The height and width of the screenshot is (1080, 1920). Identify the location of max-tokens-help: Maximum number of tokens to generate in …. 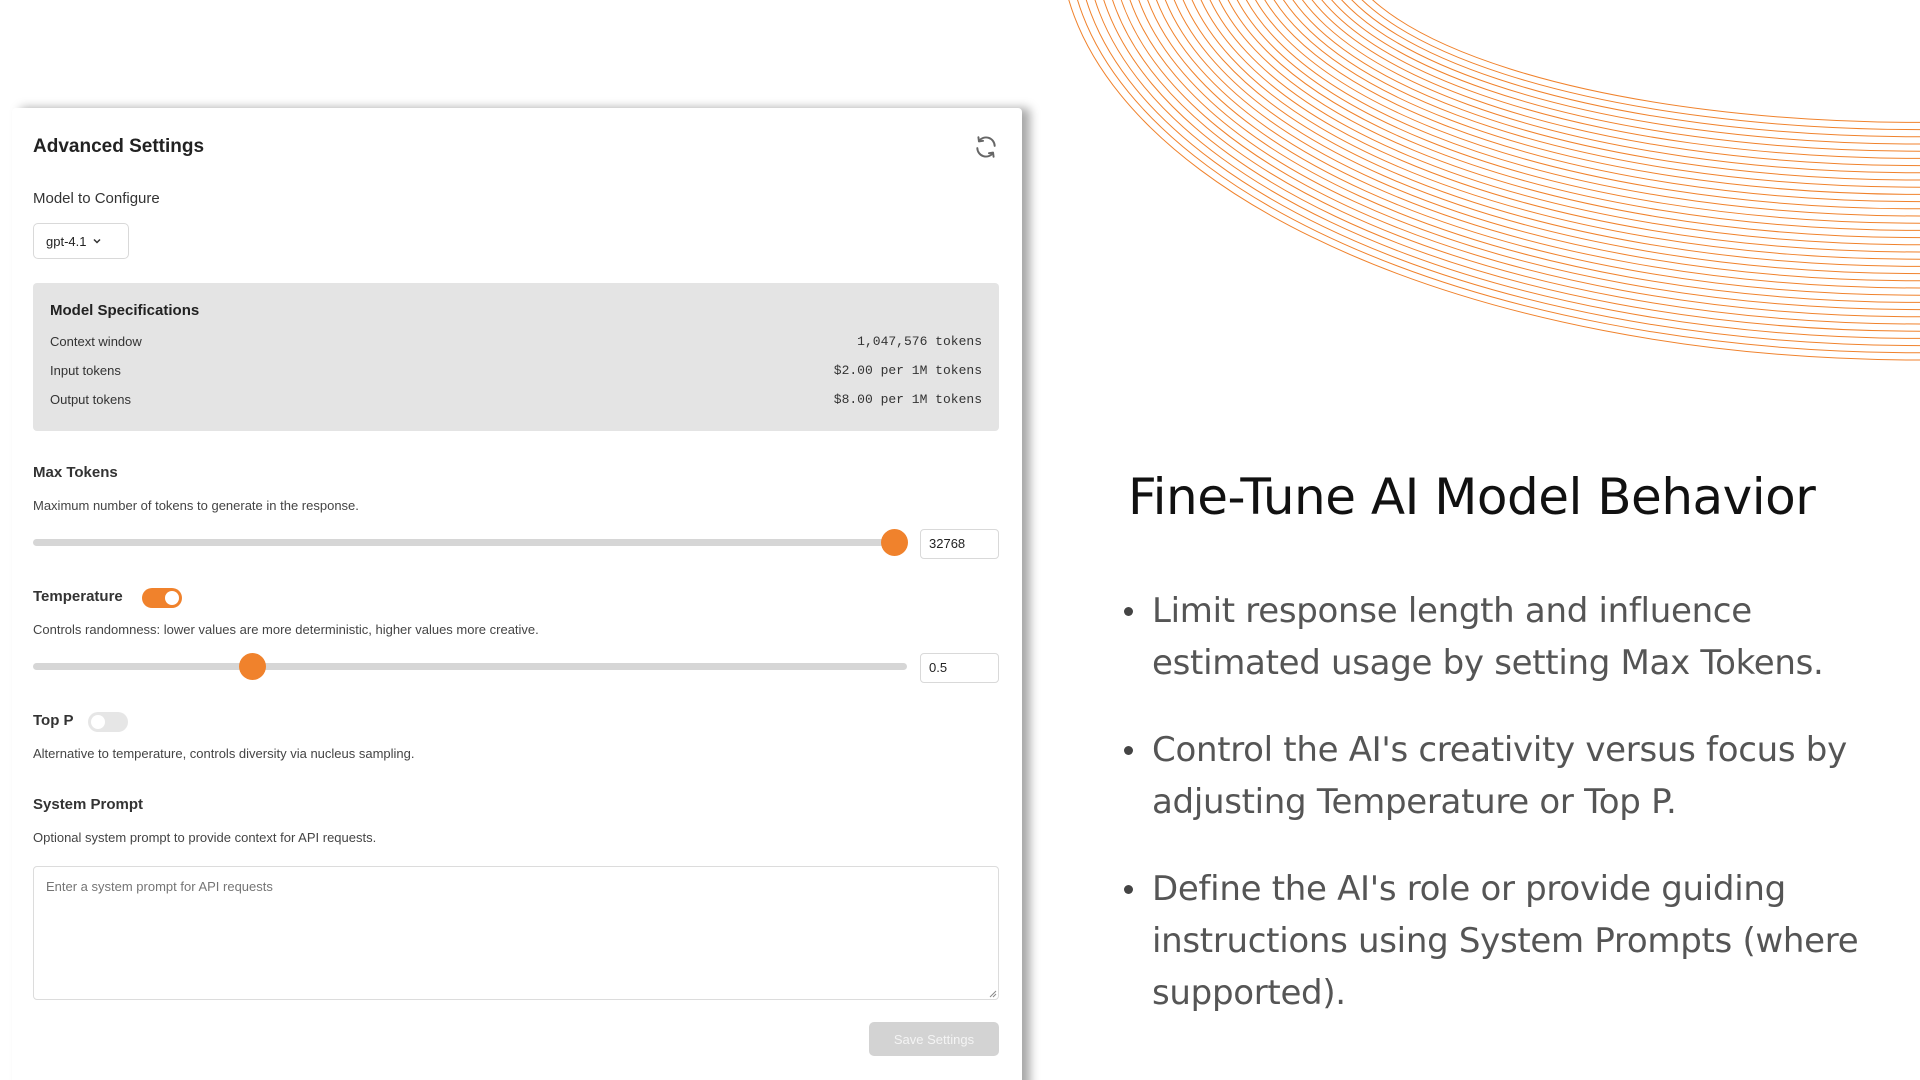
(196, 505).